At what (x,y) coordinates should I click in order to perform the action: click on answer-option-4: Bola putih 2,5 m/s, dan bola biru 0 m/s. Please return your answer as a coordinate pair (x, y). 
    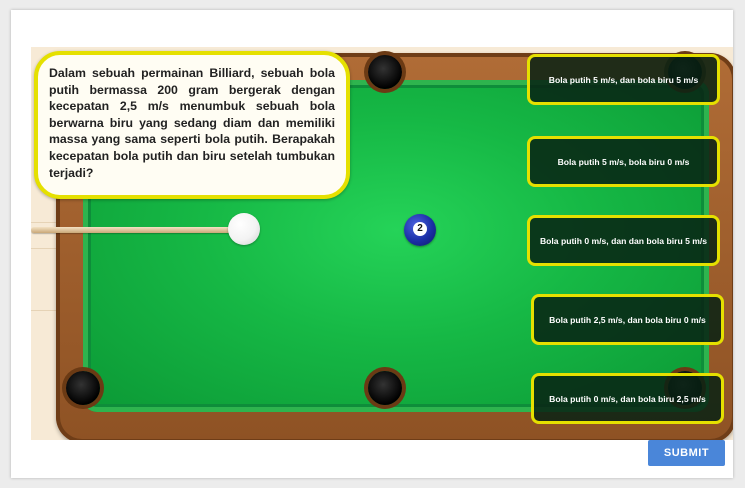
    Looking at the image, I should click on (627, 319).